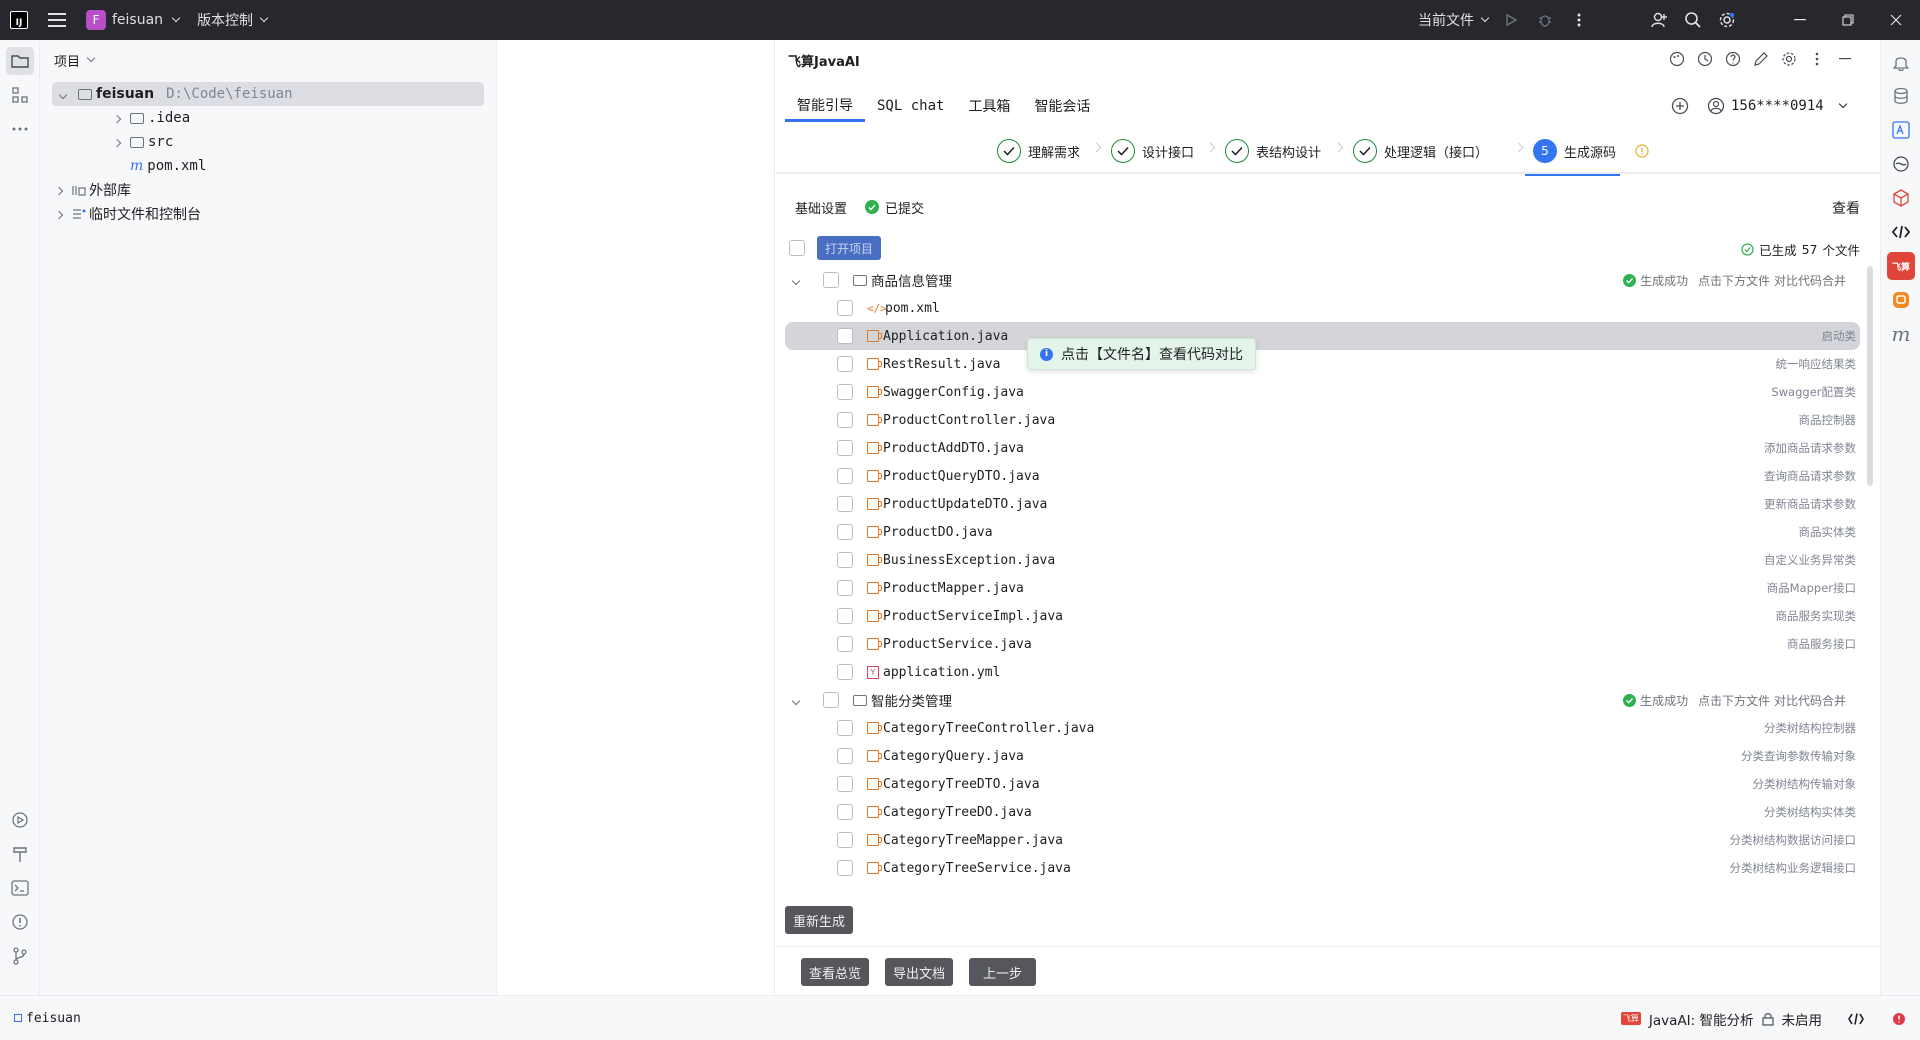 The image size is (1920, 1040). I want to click on file-name: ProductUpdateDTO.java, so click(965, 504).